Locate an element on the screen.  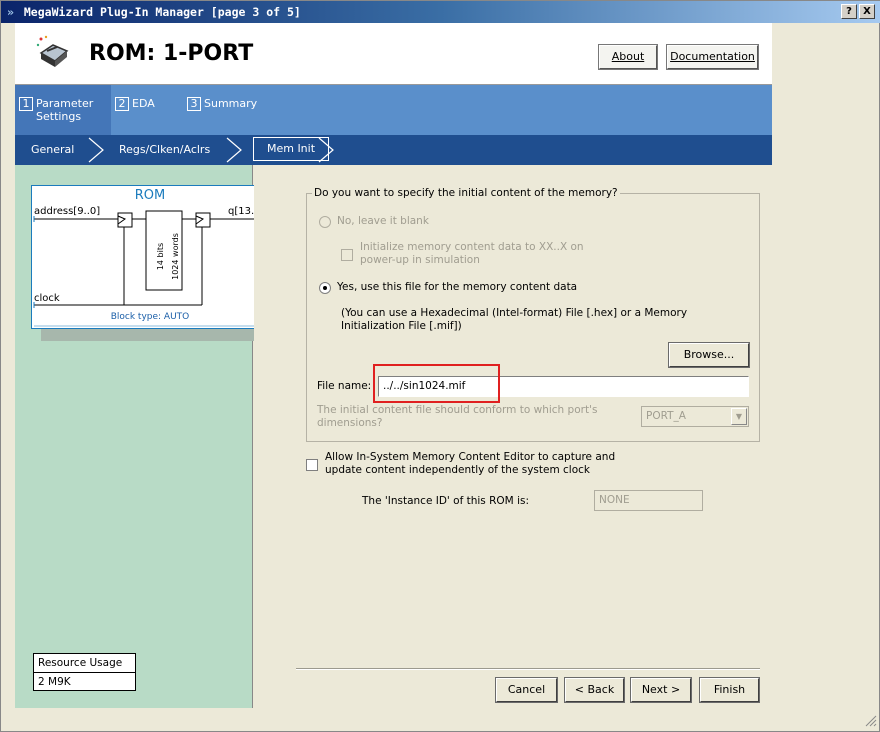
tab-label: EDA is located at coordinates (143, 103).